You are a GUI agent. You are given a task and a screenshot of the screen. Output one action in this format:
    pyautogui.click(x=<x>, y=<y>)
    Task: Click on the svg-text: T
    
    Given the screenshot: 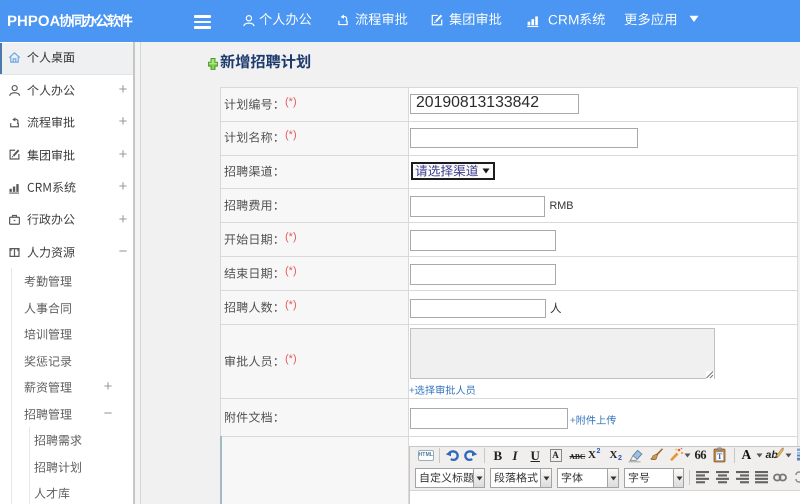 What is the action you would take?
    pyautogui.click(x=720, y=456)
    